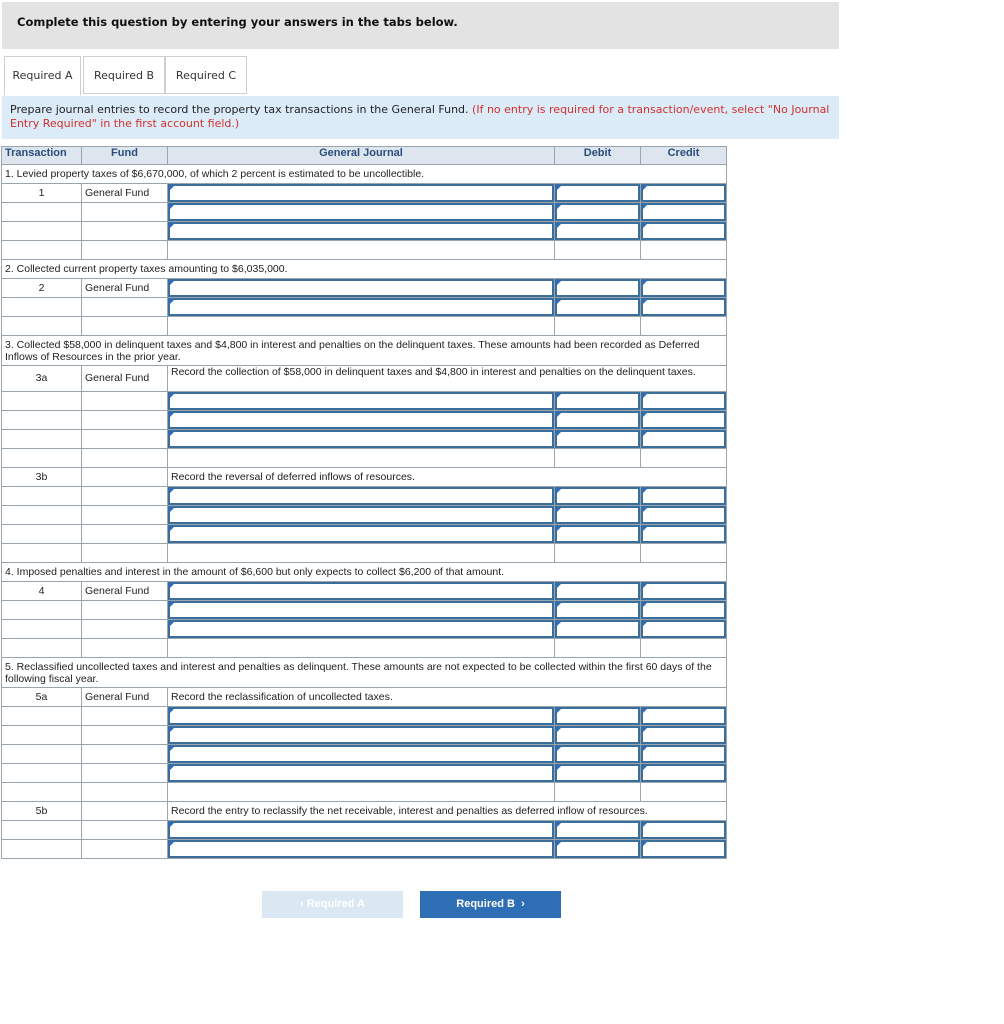 This screenshot has width=1004, height=1024. I want to click on table-row: 1 General Fund, so click(364, 193).